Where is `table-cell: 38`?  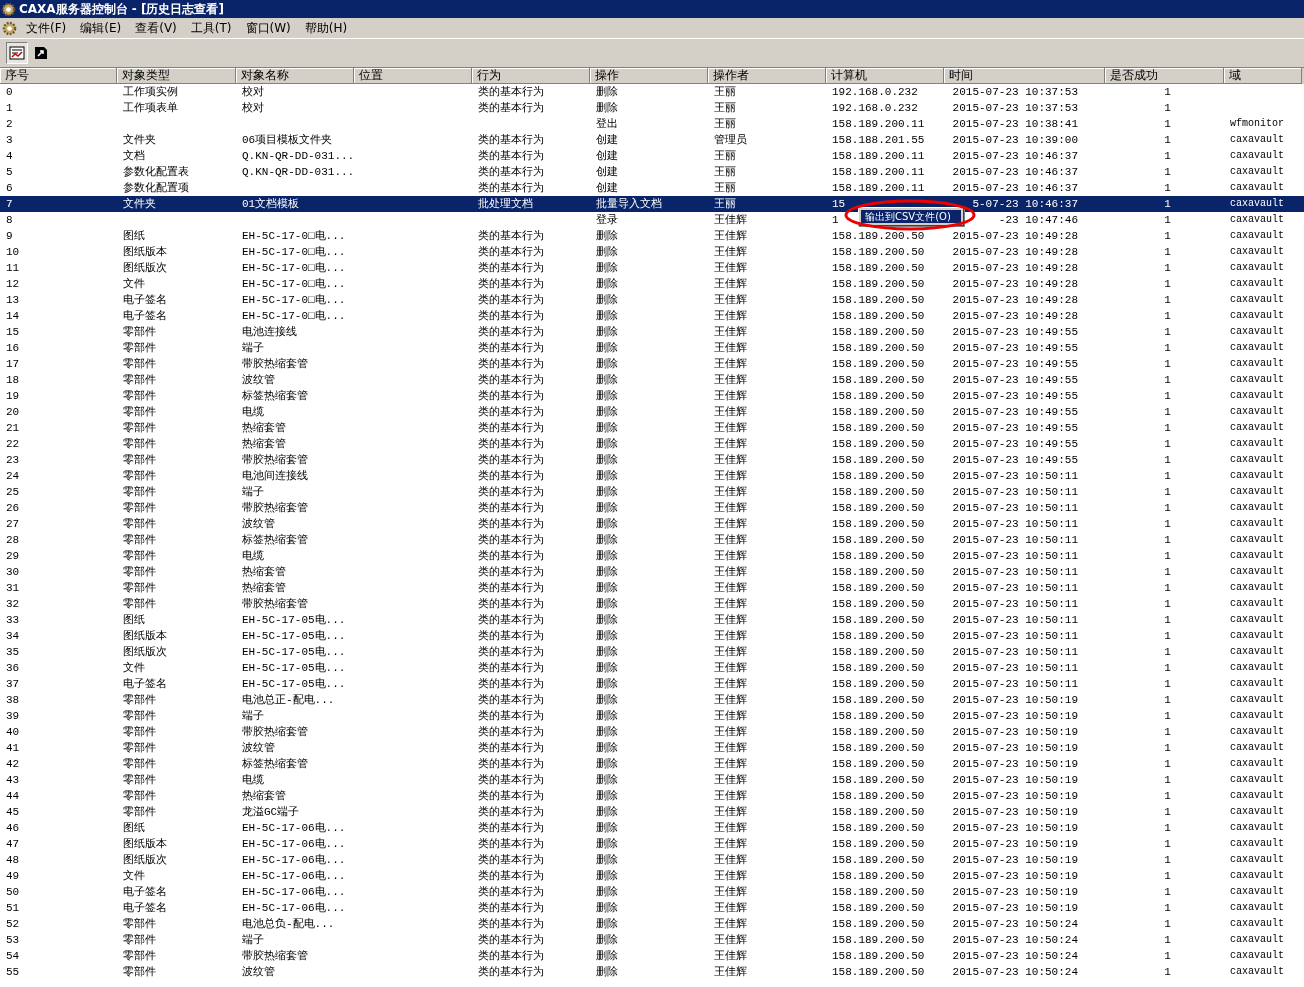
table-cell: 38 is located at coordinates (13, 700).